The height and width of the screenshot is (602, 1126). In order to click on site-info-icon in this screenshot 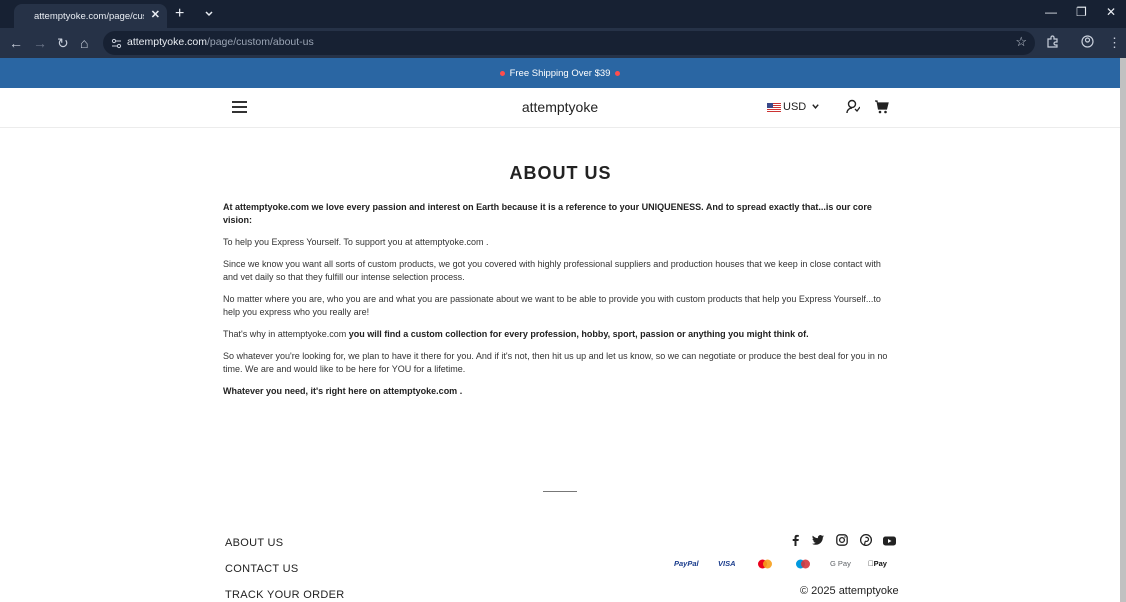, I will do `click(116, 45)`.